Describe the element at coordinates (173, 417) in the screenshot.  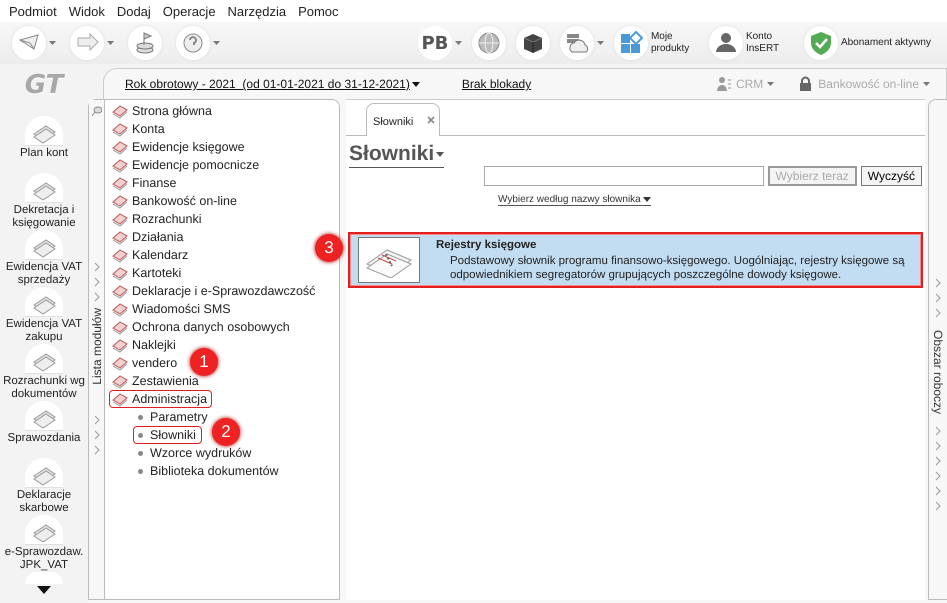
I see `module-subitem: Parametry` at that location.